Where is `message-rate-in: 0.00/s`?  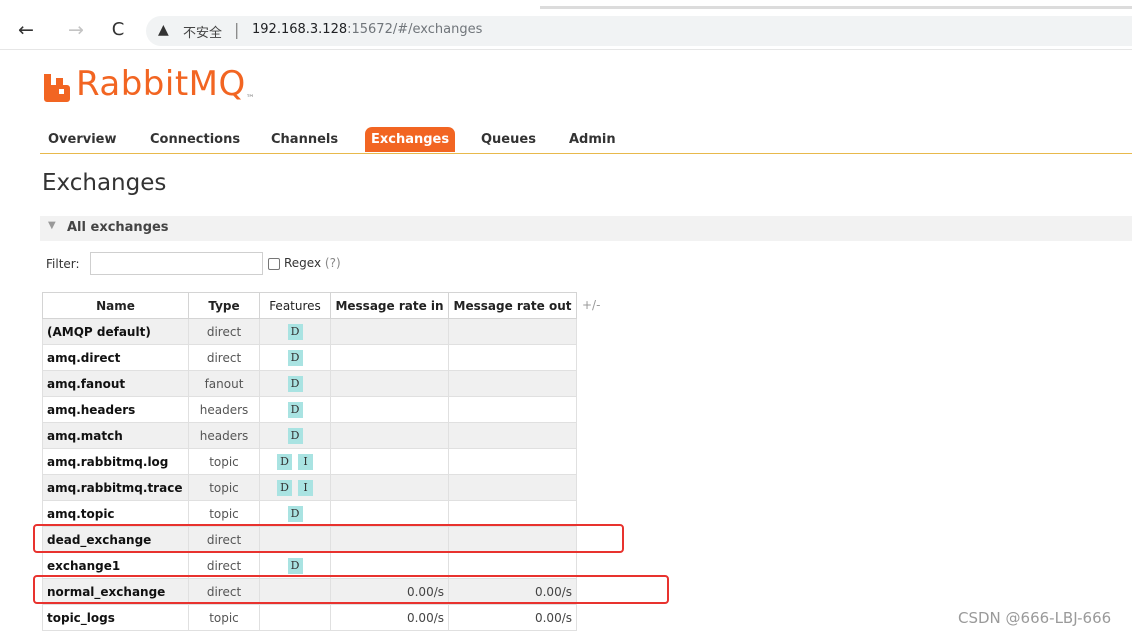
message-rate-in: 0.00/s is located at coordinates (389, 617).